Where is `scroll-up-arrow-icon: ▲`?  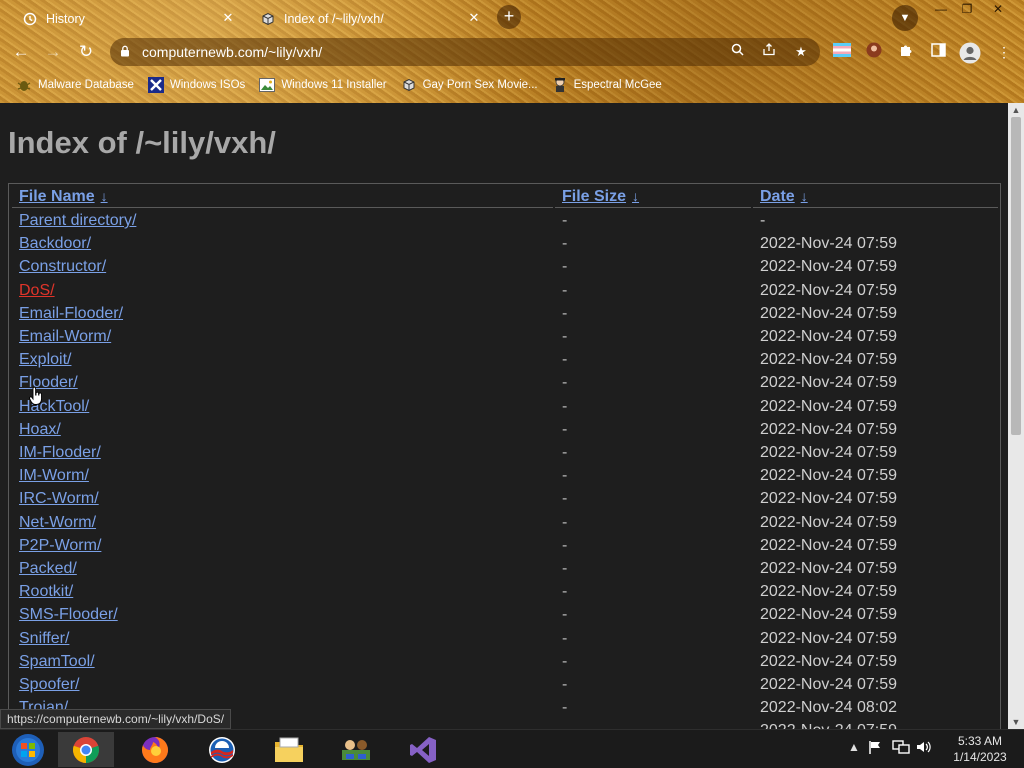
scroll-up-arrow-icon: ▲ is located at coordinates (1016, 110).